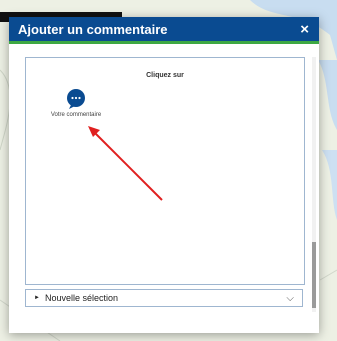  I want to click on scrollbar-thumb, so click(314, 275).